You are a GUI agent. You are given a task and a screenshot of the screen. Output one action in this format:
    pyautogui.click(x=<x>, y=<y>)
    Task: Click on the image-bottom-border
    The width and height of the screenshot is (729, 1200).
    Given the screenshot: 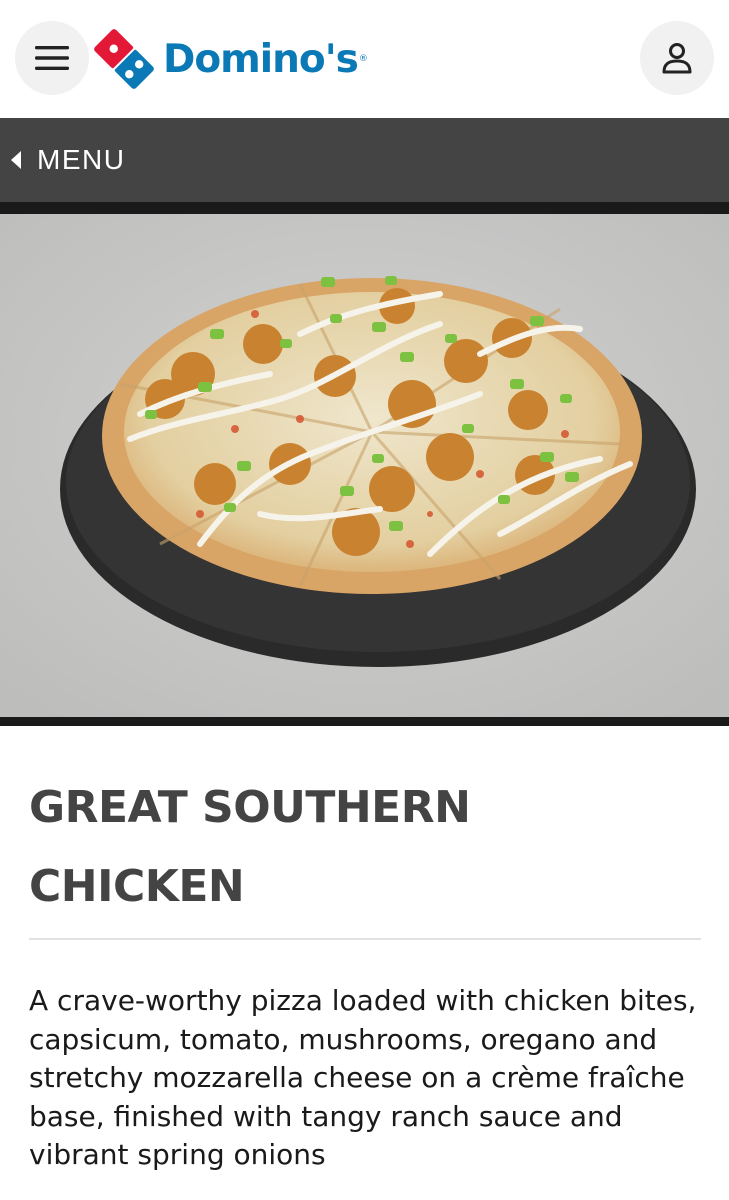 What is the action you would take?
    pyautogui.click(x=364, y=721)
    